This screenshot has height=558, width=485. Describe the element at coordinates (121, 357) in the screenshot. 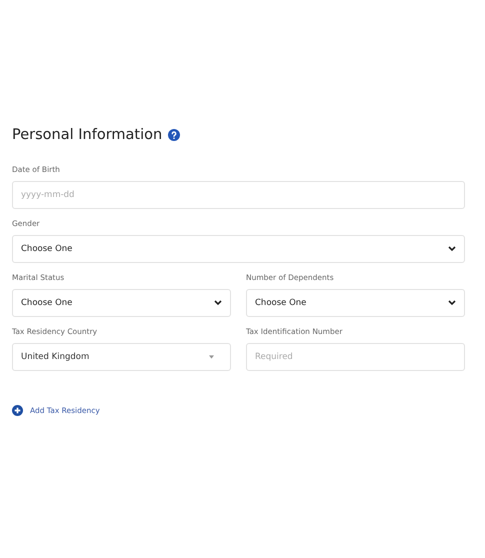

I see `dropdown: United Kingdom` at that location.